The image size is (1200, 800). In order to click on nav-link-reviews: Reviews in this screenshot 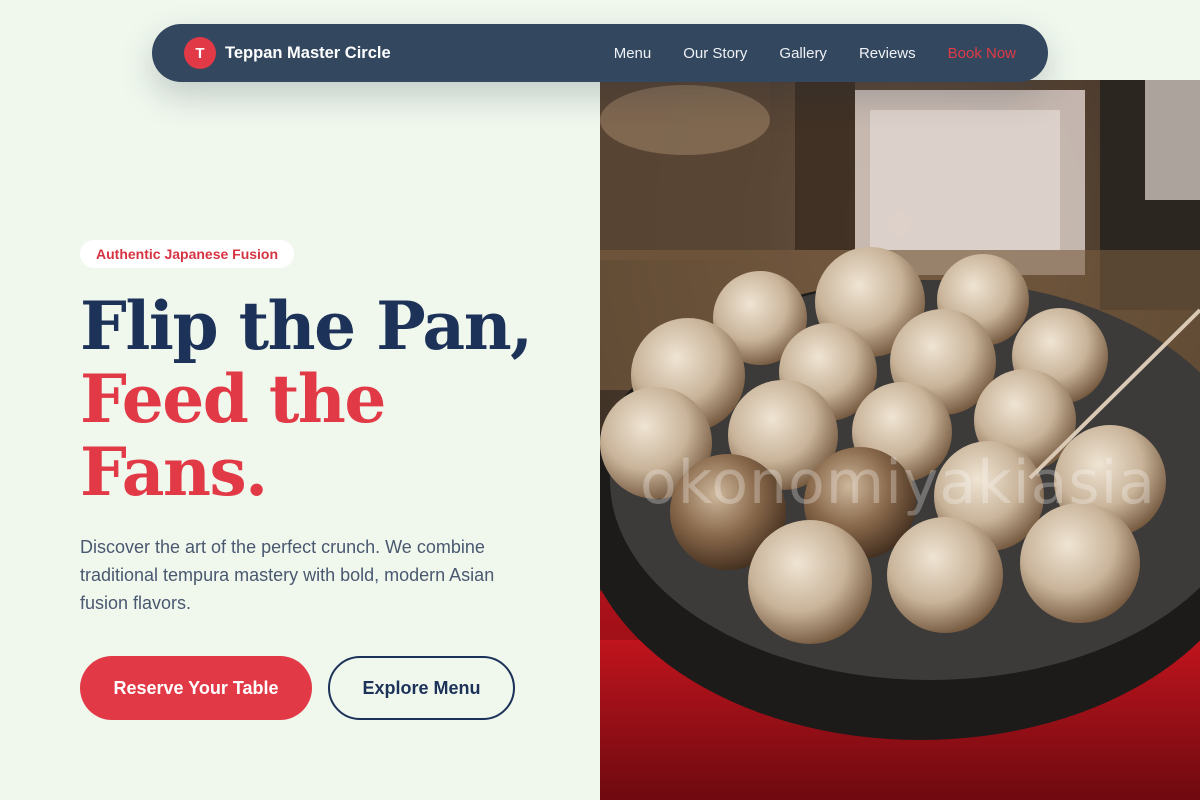, I will do `click(887, 53)`.